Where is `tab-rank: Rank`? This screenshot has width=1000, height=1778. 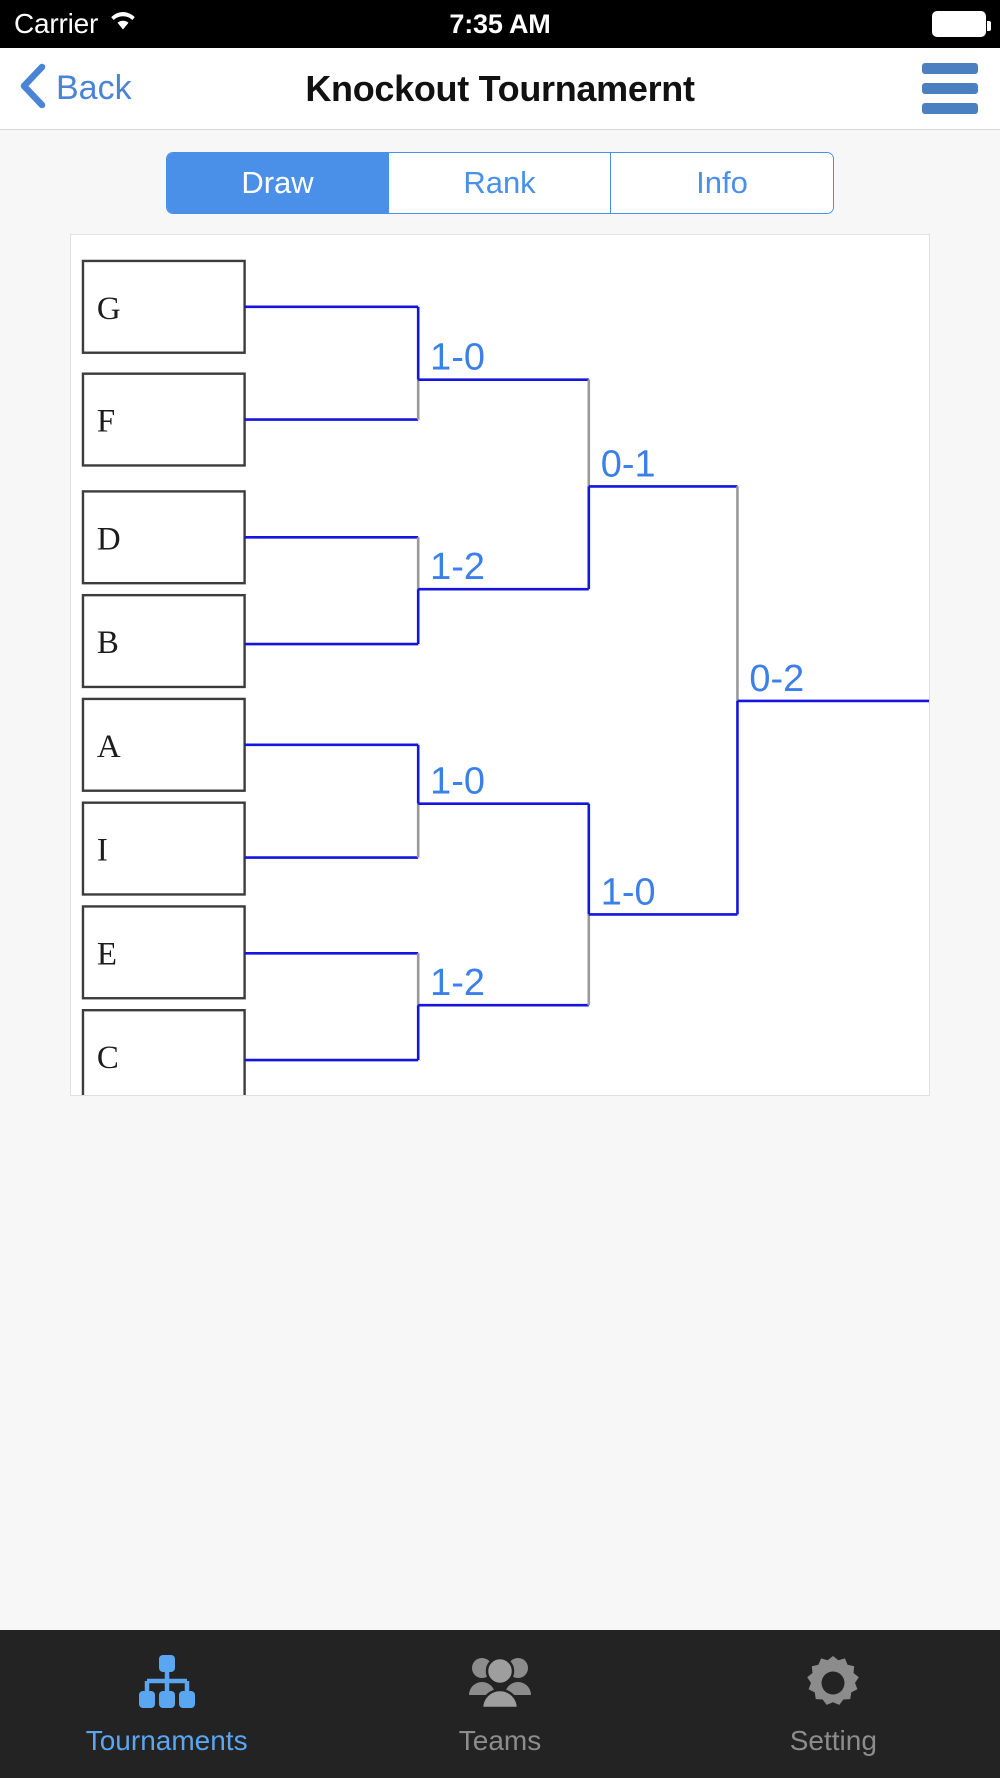 tab-rank: Rank is located at coordinates (500, 183).